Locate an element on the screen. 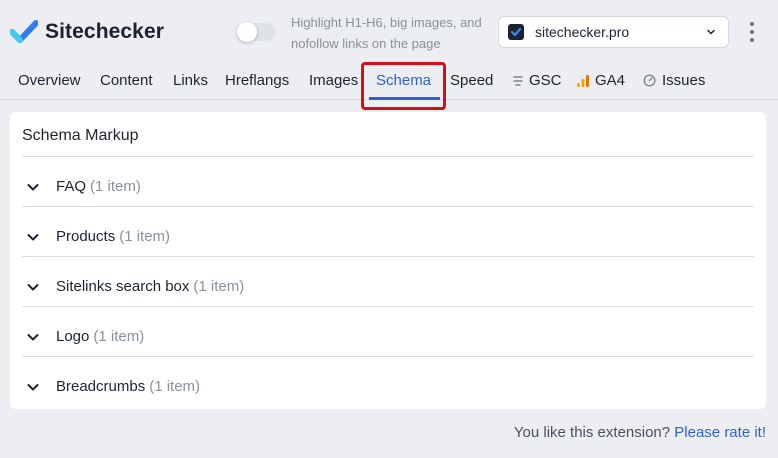  schema-item-breadcrumbs: Breadcrumbs (1 item) is located at coordinates (388, 386).